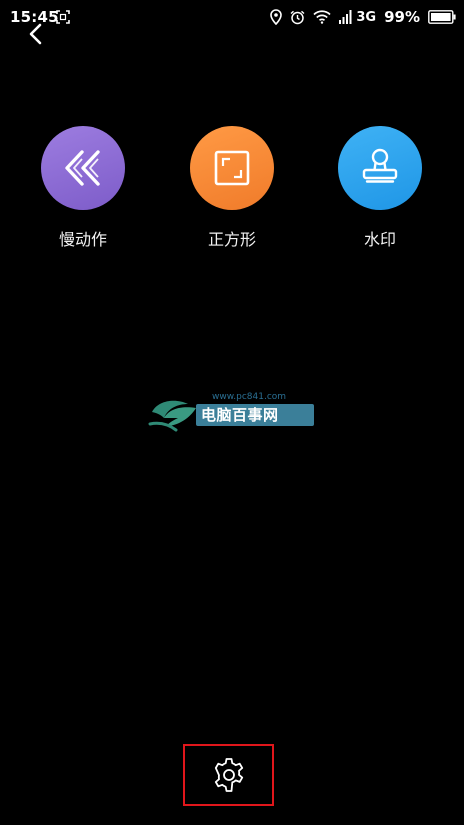 This screenshot has width=464, height=825. I want to click on chevron-left-icon, so click(35, 34).